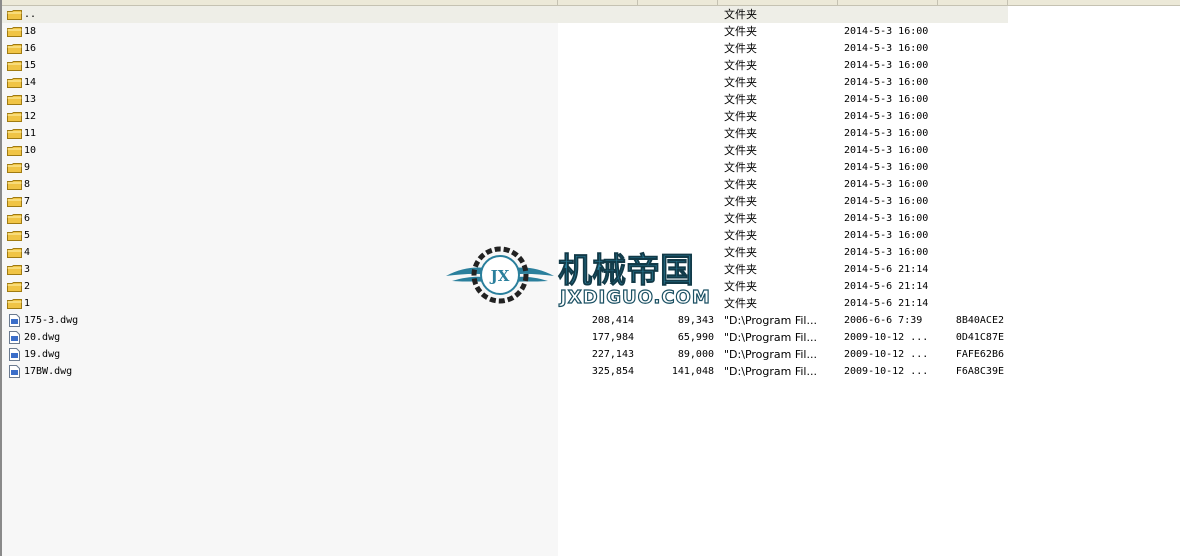 Image resolution: width=1180 pixels, height=556 pixels. What do you see at coordinates (778, 2) in the screenshot?
I see `column-header-type` at bounding box center [778, 2].